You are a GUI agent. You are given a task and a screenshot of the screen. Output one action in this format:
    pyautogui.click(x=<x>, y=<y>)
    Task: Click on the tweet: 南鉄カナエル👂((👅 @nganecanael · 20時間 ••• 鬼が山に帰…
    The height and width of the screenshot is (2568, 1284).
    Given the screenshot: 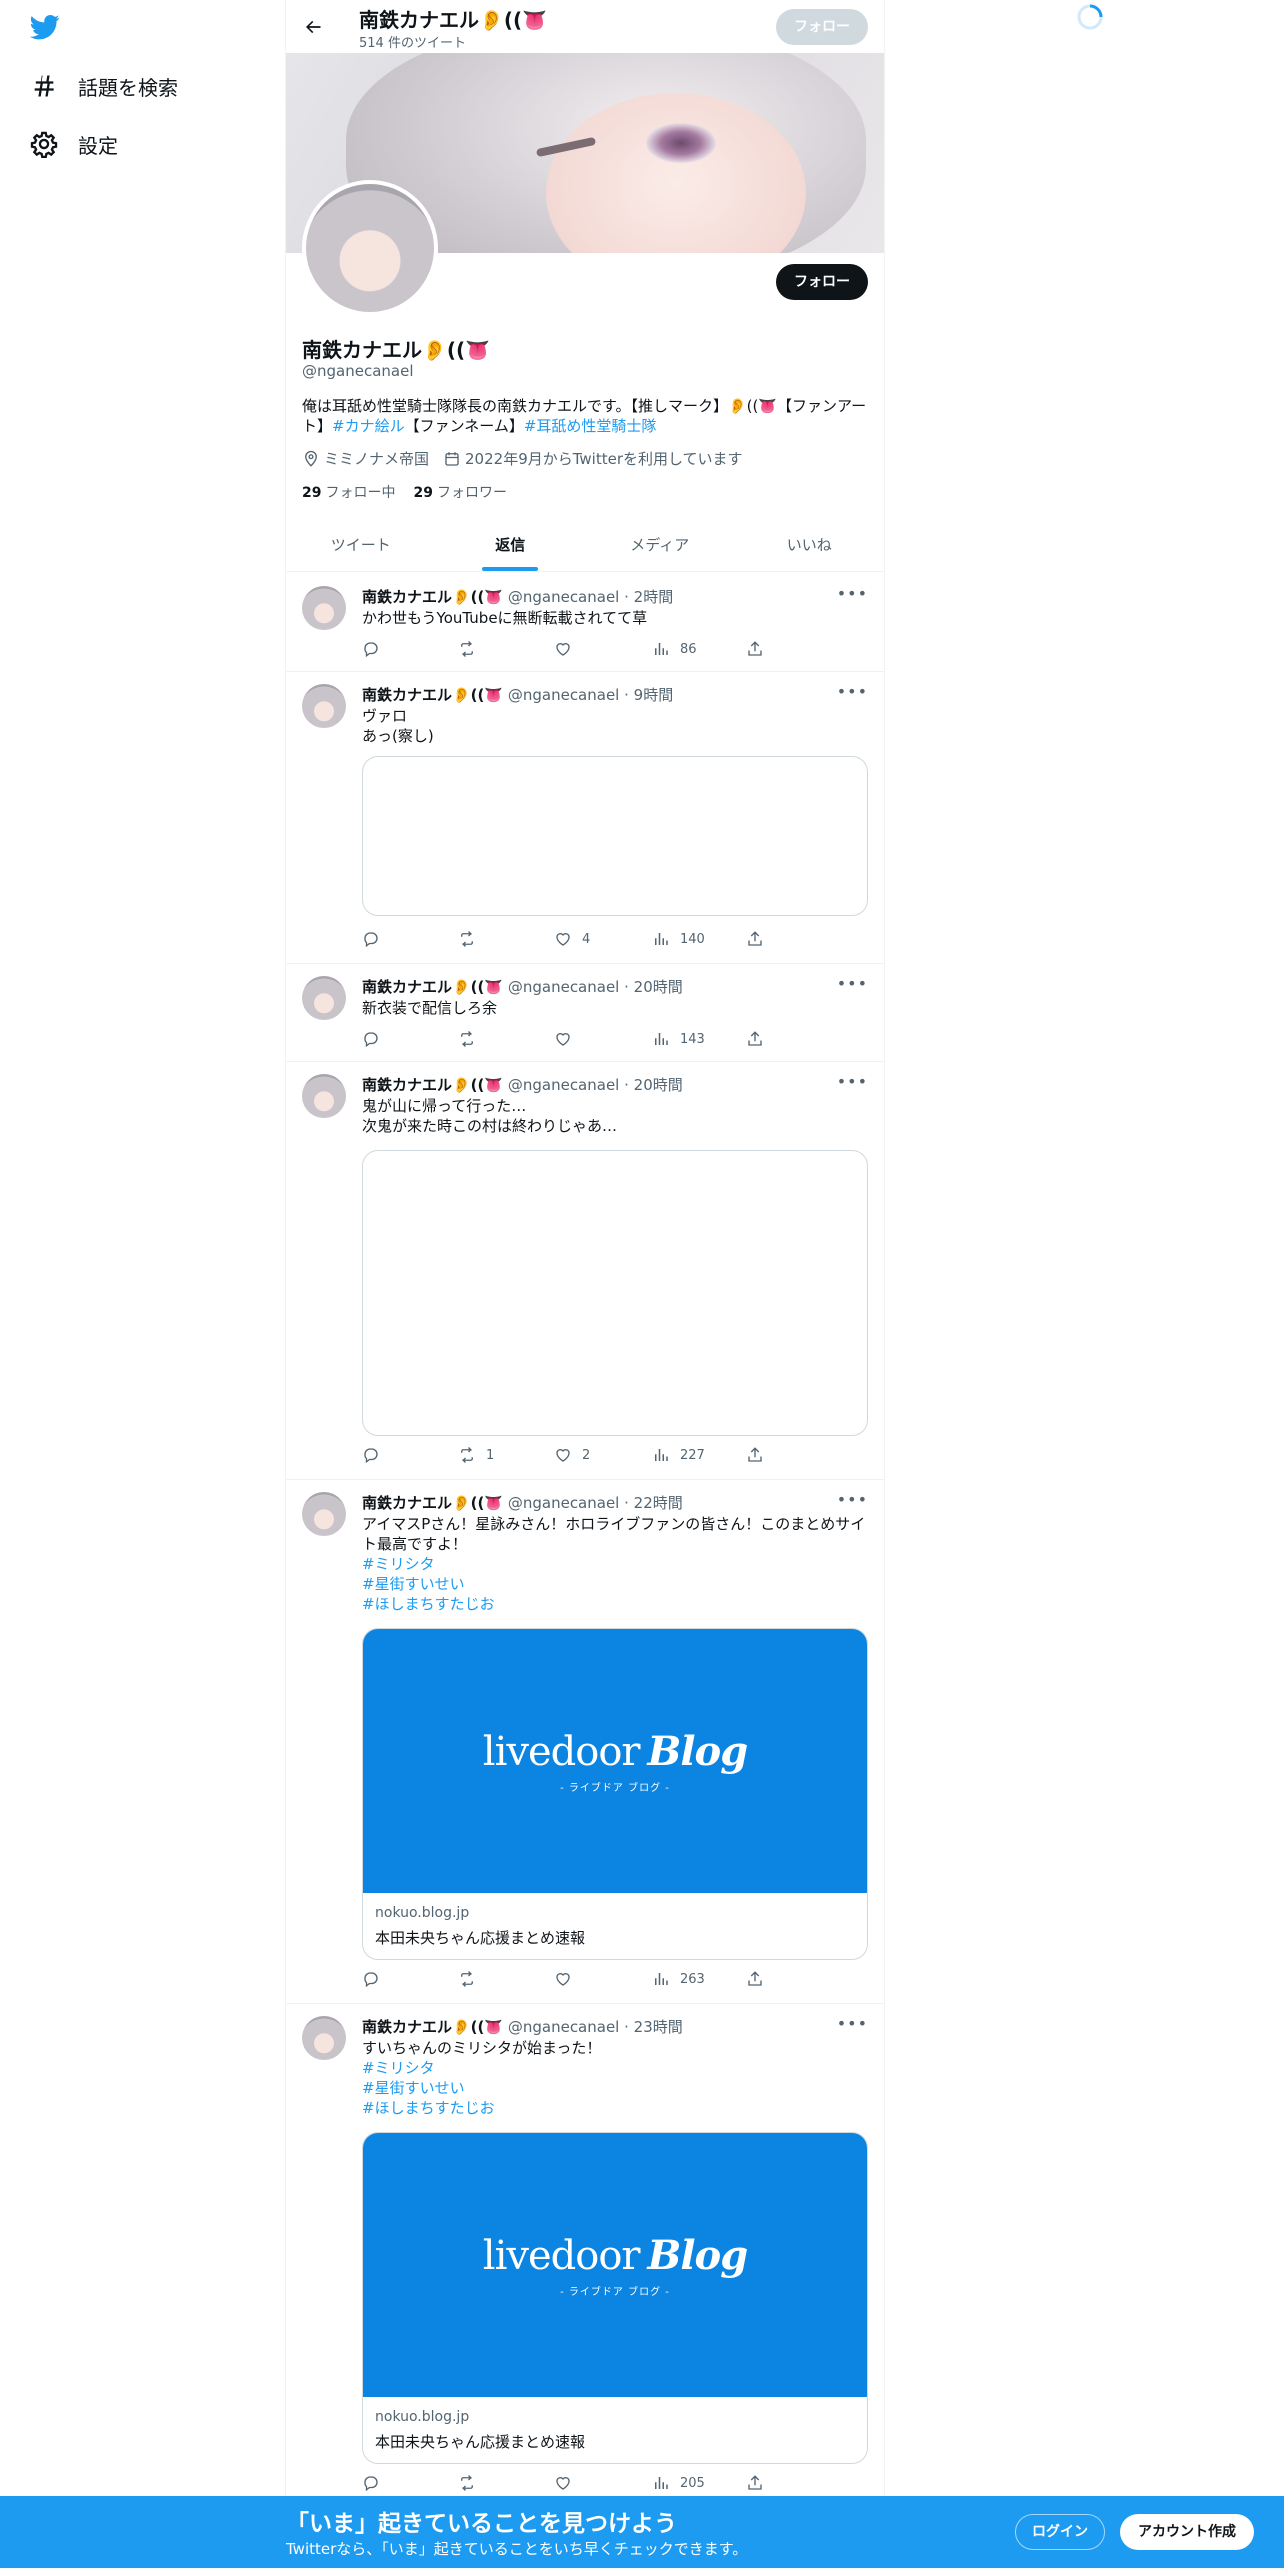 What is the action you would take?
    pyautogui.click(x=585, y=1271)
    